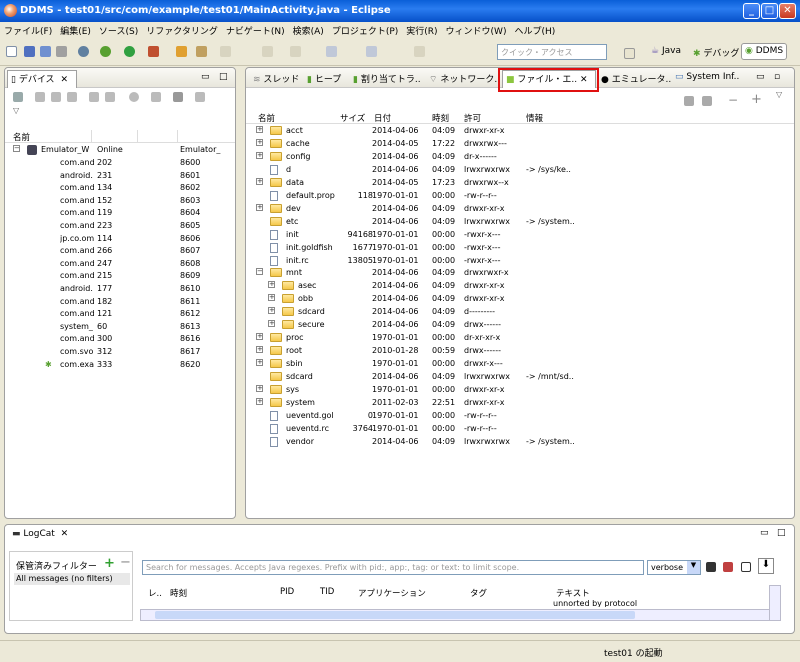  What do you see at coordinates (520, 222) in the screenshot?
I see `file-row: etc 2014-04-06 04:09 lrwxrwxrwx -> /system..` at bounding box center [520, 222].